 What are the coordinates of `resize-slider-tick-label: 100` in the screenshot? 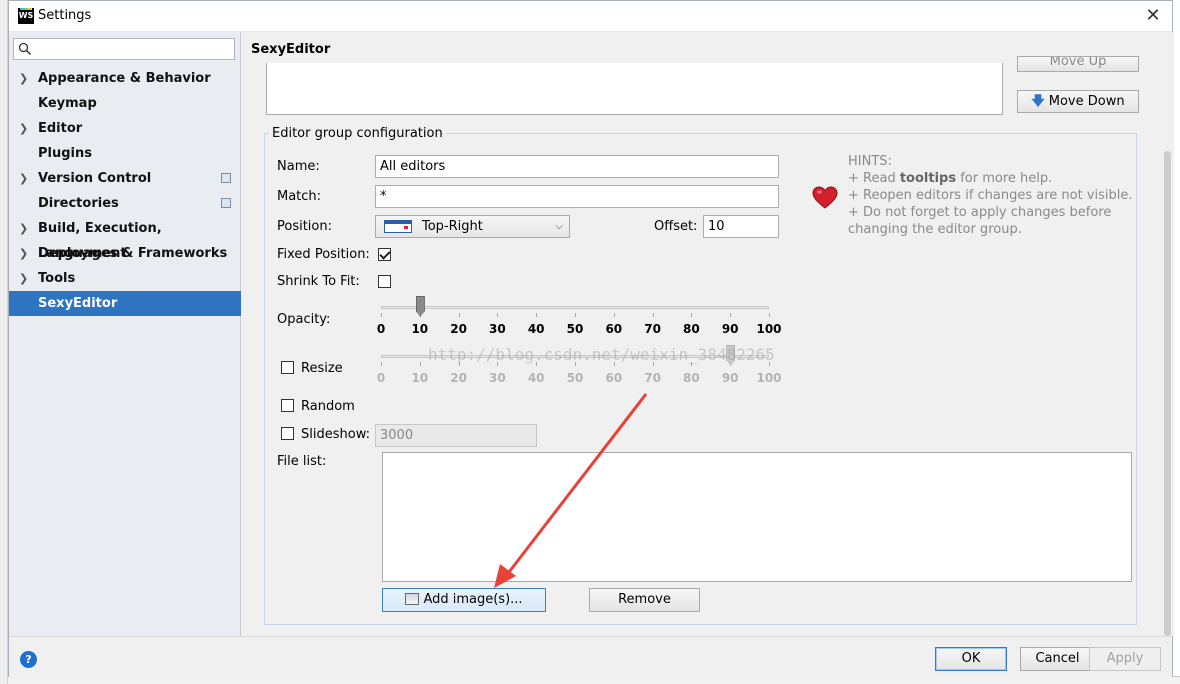 It's located at (769, 378).